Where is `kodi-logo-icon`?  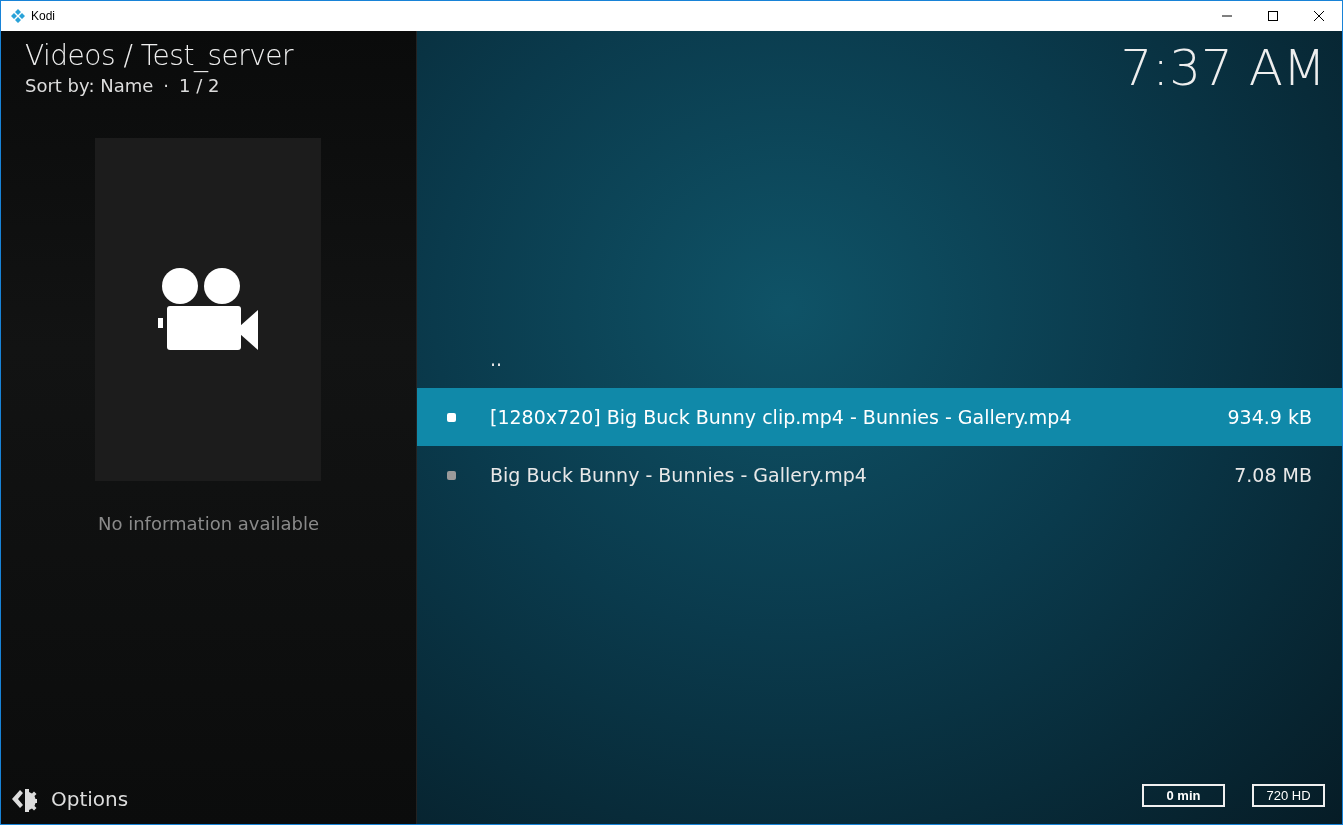
kodi-logo-icon is located at coordinates (18, 16).